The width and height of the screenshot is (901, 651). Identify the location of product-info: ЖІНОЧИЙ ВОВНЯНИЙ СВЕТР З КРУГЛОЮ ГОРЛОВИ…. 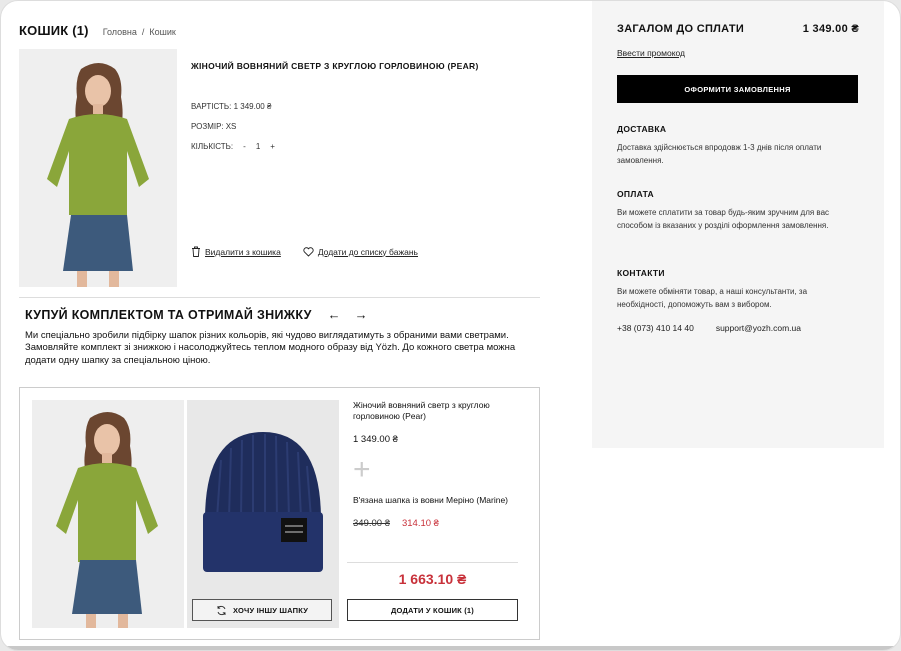
(366, 66).